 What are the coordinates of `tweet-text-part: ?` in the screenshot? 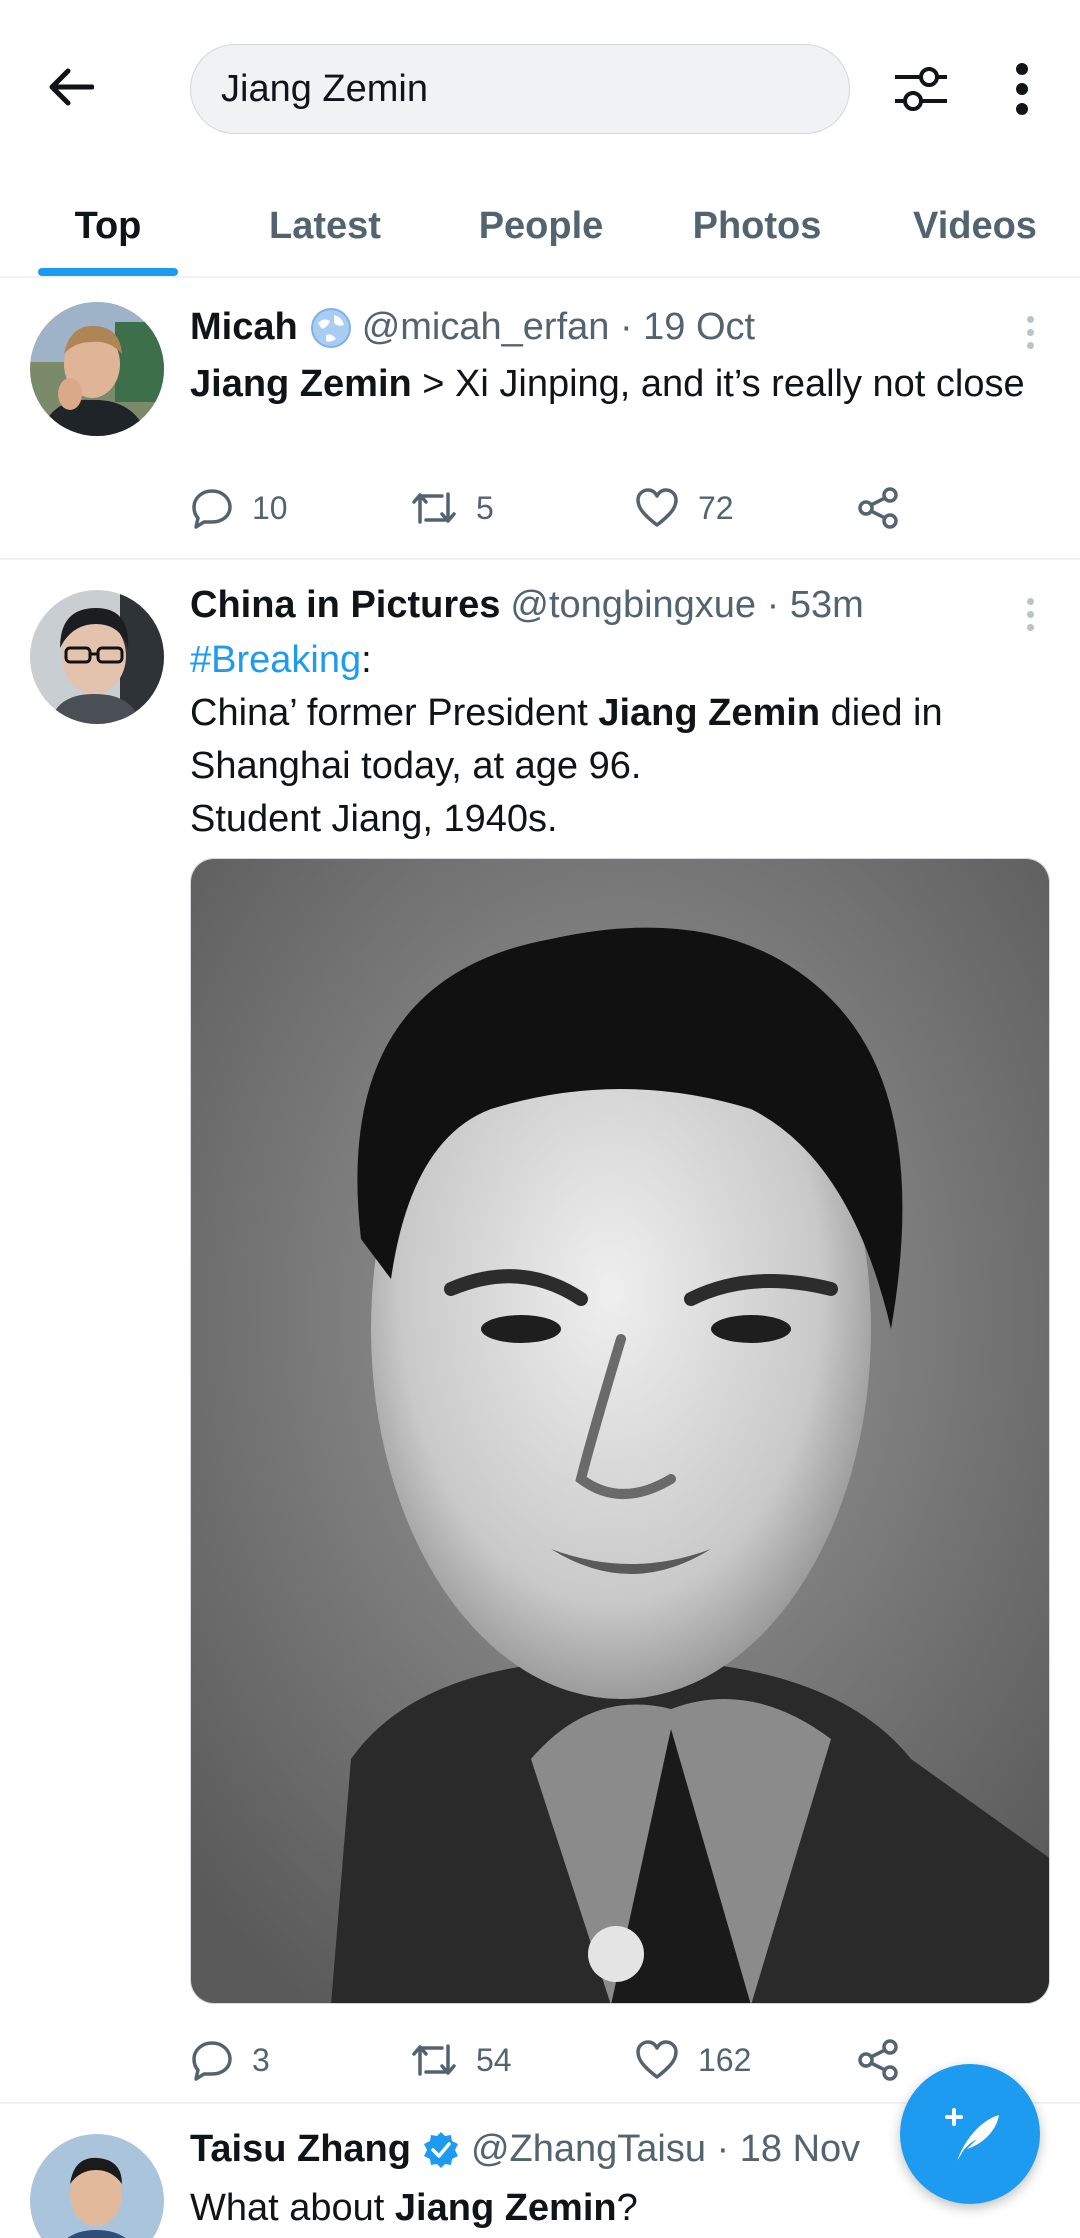 It's located at (627, 2208).